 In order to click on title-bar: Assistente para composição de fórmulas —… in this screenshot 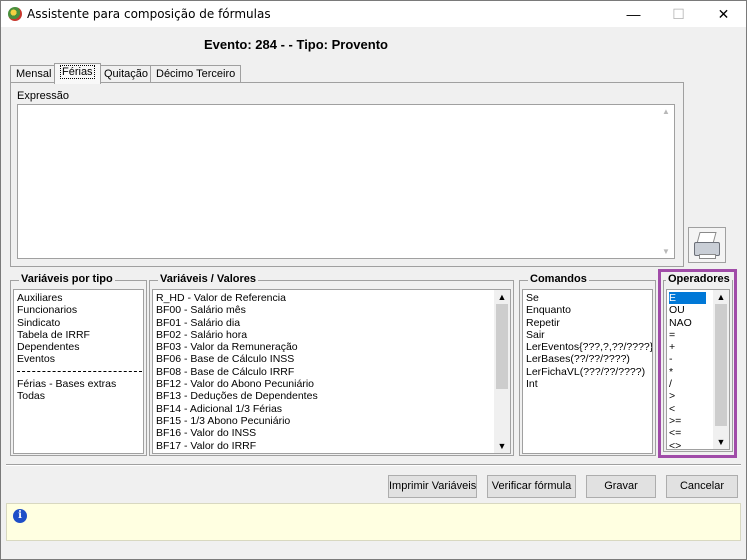, I will do `click(373, 14)`.